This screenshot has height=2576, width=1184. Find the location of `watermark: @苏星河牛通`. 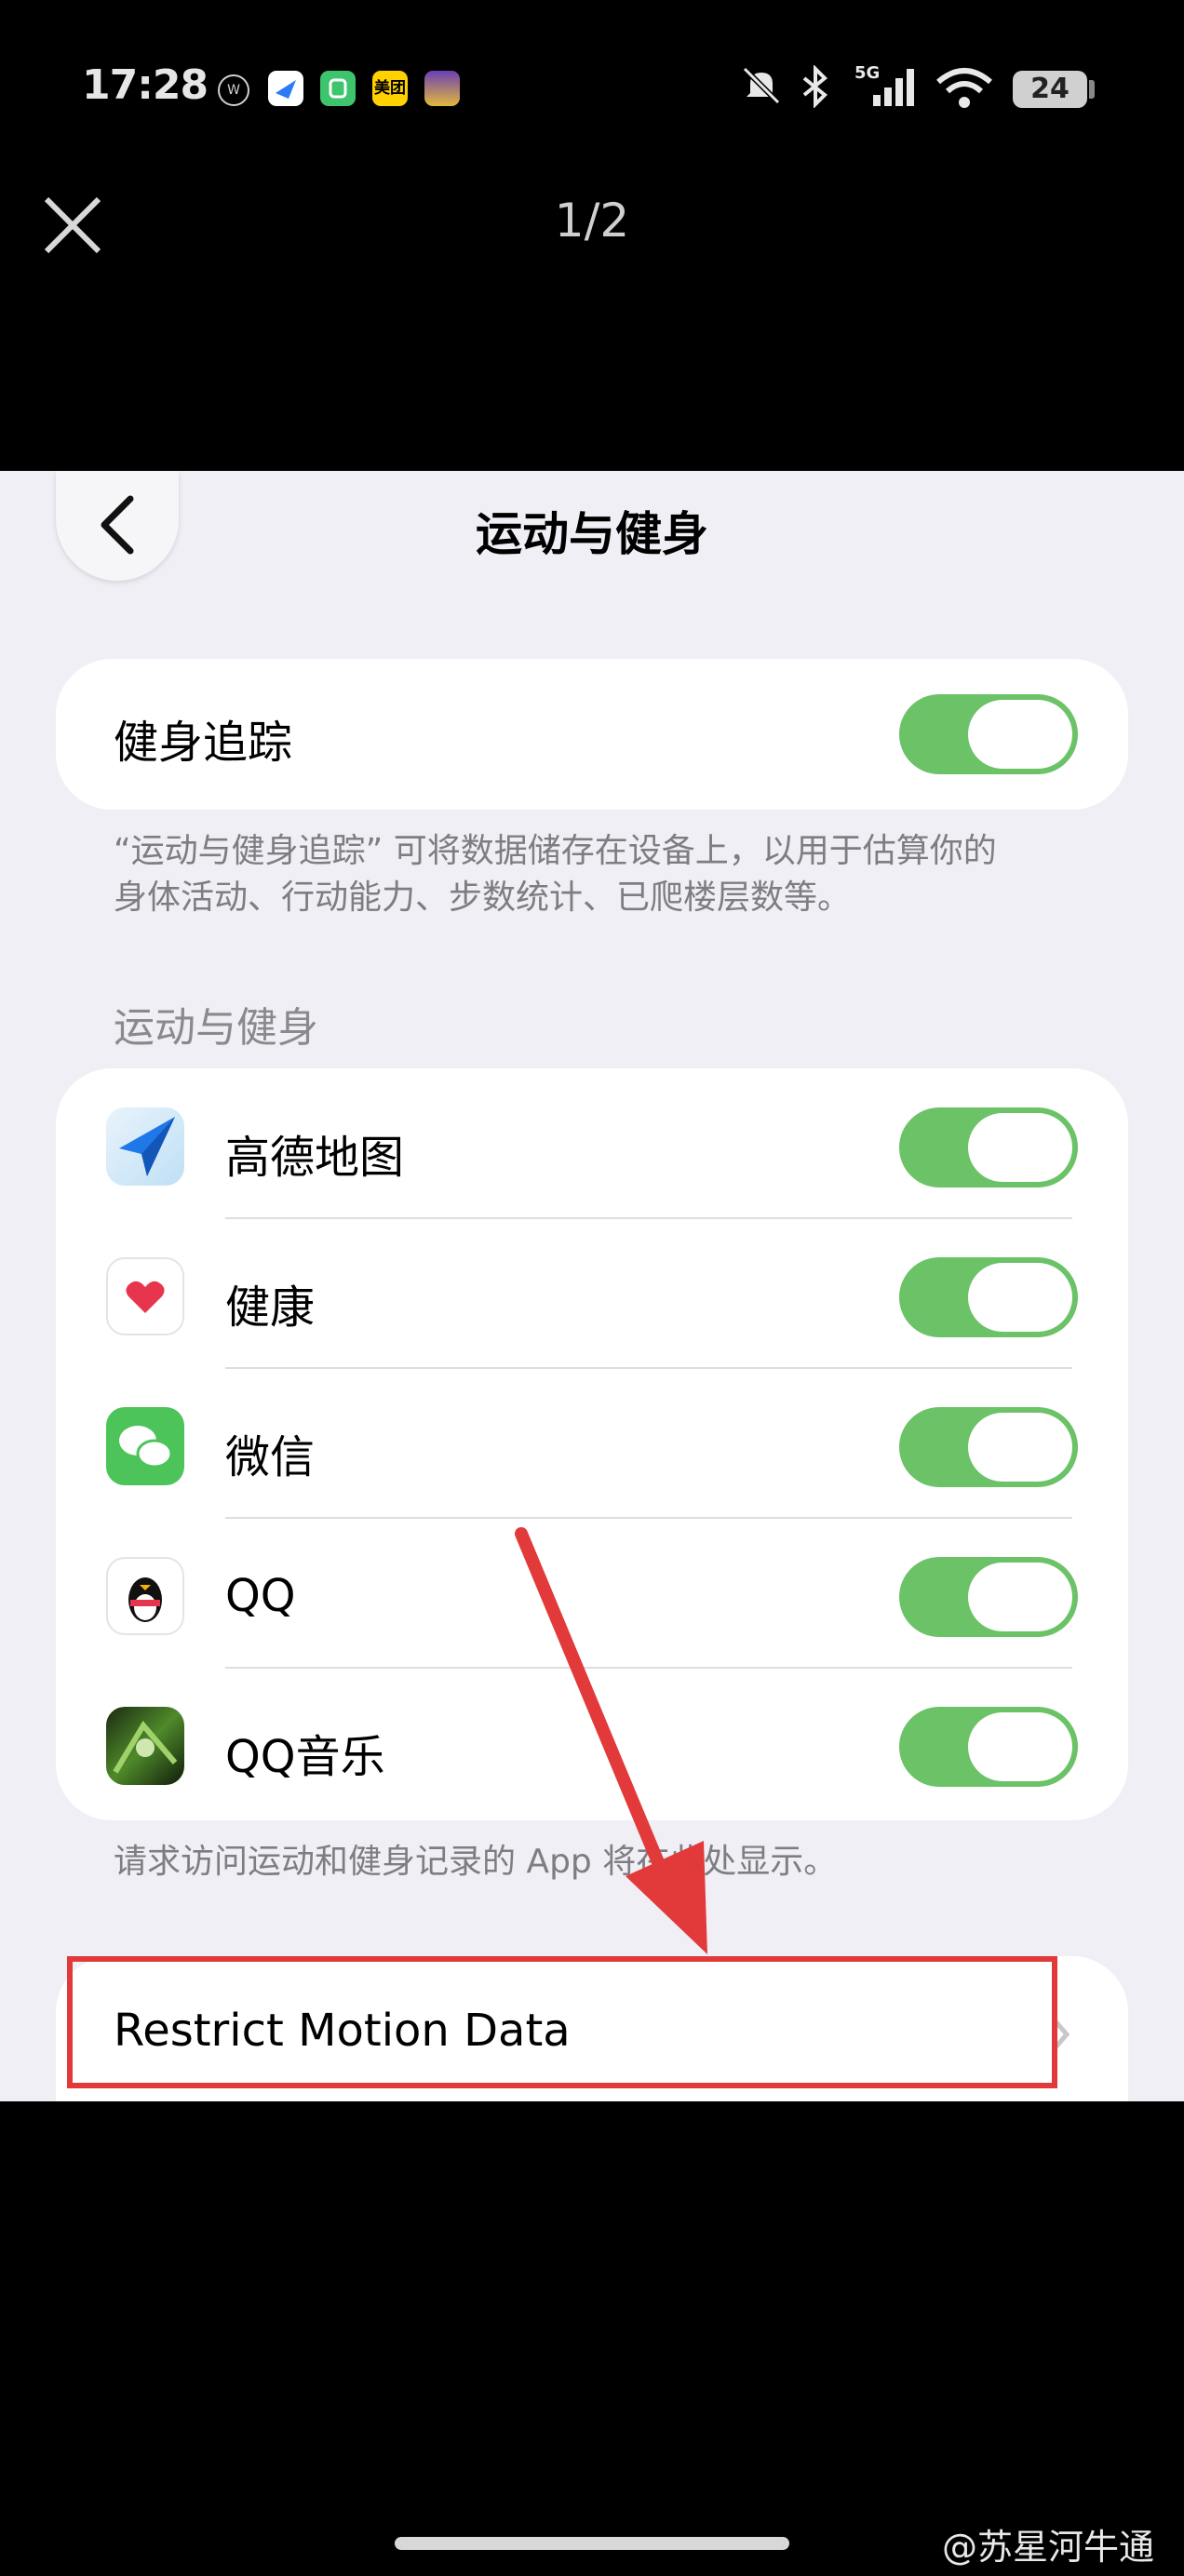

watermark: @苏星河牛通 is located at coordinates (1049, 2547).